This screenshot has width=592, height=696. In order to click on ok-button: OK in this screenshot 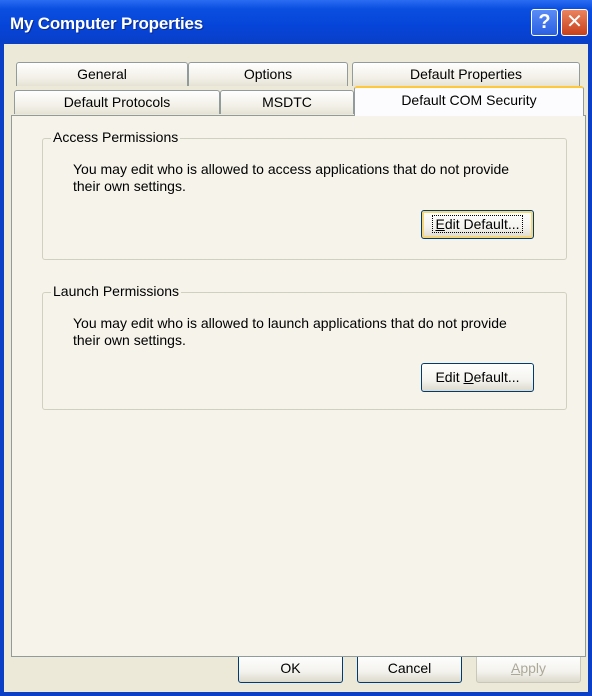, I will do `click(290, 668)`.